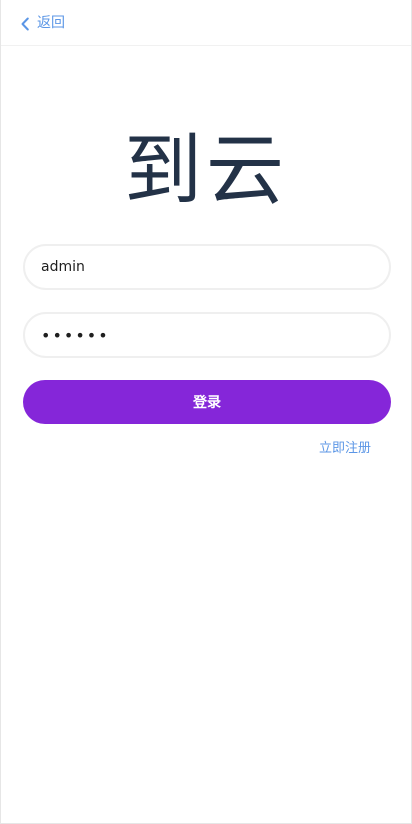 Image resolution: width=412 pixels, height=824 pixels. What do you see at coordinates (345, 446) in the screenshot?
I see `register-link: 立即注册` at bounding box center [345, 446].